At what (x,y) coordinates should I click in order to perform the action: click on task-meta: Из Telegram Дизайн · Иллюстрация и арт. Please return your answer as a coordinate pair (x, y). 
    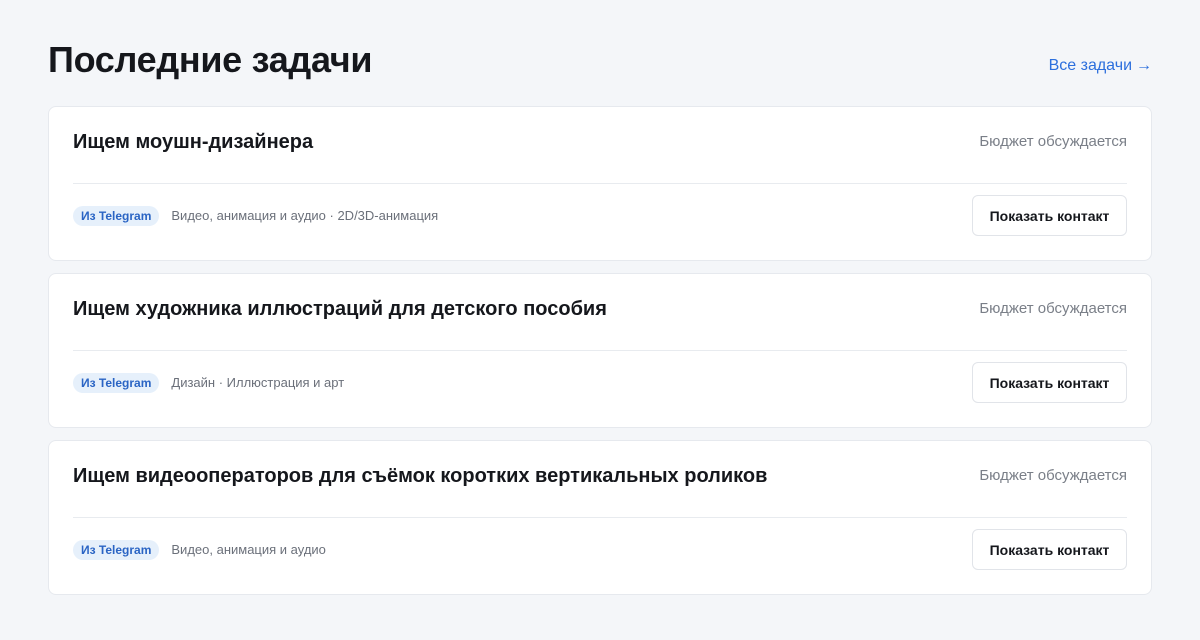
    Looking at the image, I should click on (208, 383).